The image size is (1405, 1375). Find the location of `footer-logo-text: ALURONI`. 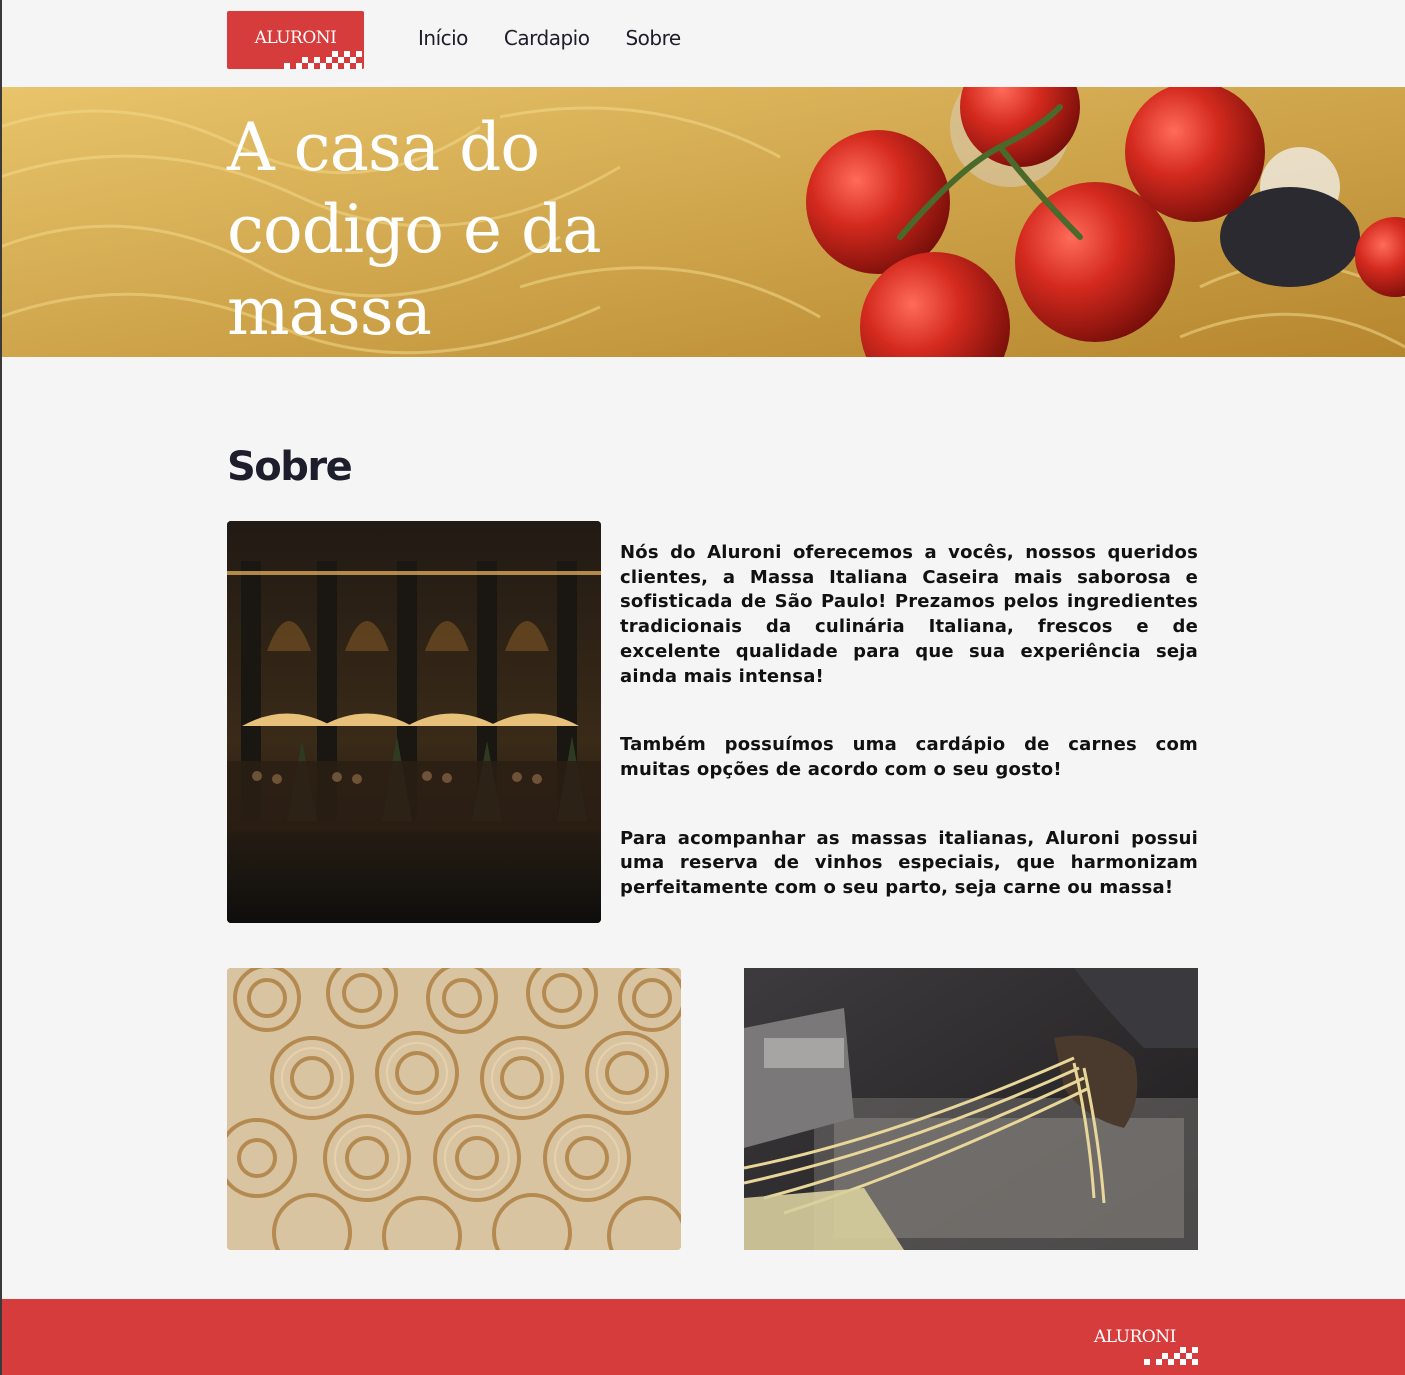

footer-logo-text: ALURONI is located at coordinates (1135, 1337).